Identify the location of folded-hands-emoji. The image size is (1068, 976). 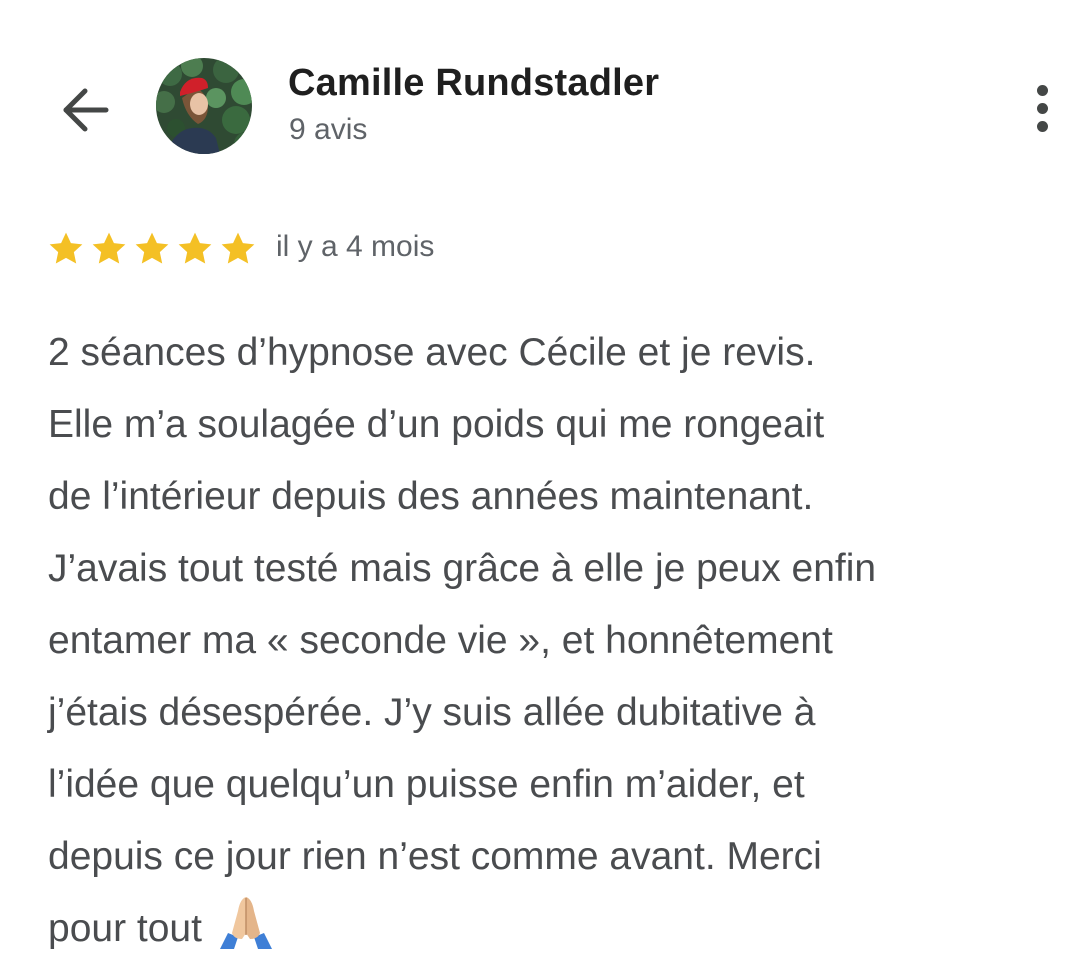
(245, 923).